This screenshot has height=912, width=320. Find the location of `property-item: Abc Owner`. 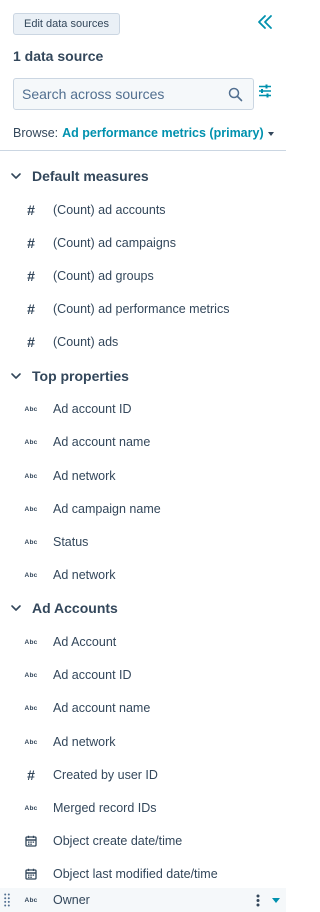

property-item: Abc Owner is located at coordinates (143, 900).